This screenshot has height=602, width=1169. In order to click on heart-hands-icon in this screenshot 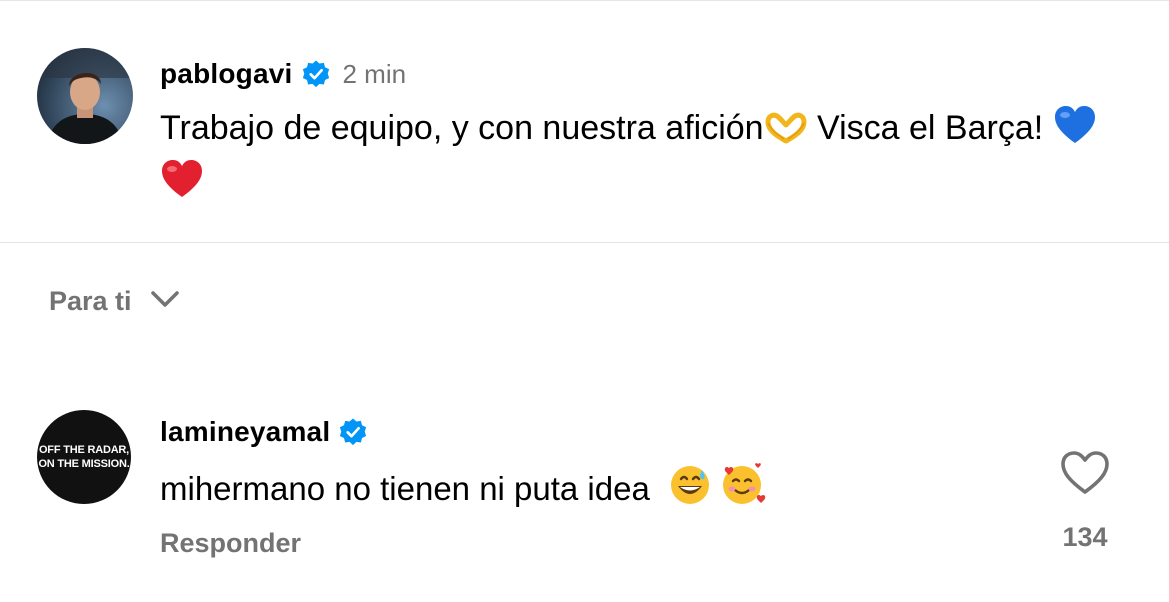, I will do `click(786, 134)`.